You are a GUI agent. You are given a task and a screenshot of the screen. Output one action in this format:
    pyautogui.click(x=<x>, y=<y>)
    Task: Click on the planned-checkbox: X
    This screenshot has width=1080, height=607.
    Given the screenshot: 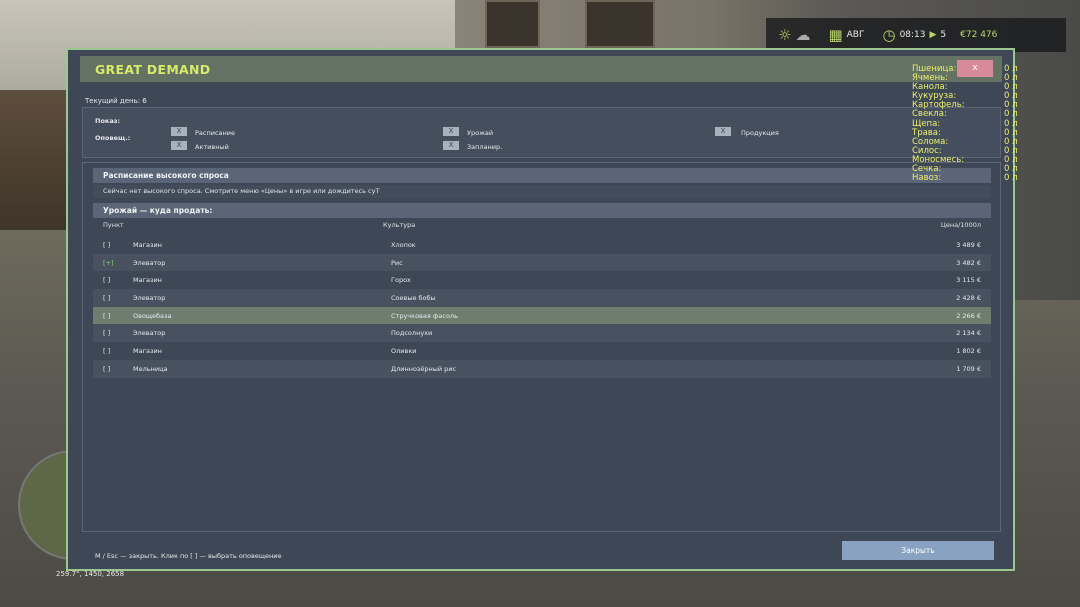 What is the action you would take?
    pyautogui.click(x=451, y=145)
    